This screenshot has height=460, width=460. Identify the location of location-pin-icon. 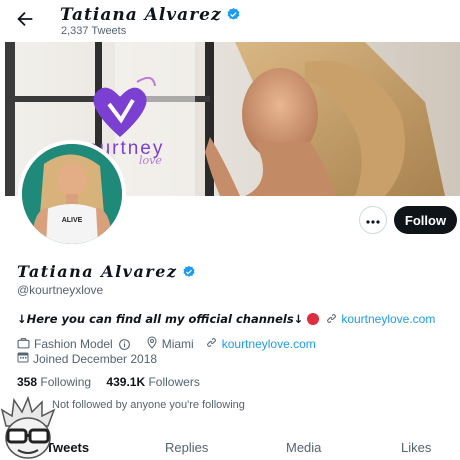
(154, 344).